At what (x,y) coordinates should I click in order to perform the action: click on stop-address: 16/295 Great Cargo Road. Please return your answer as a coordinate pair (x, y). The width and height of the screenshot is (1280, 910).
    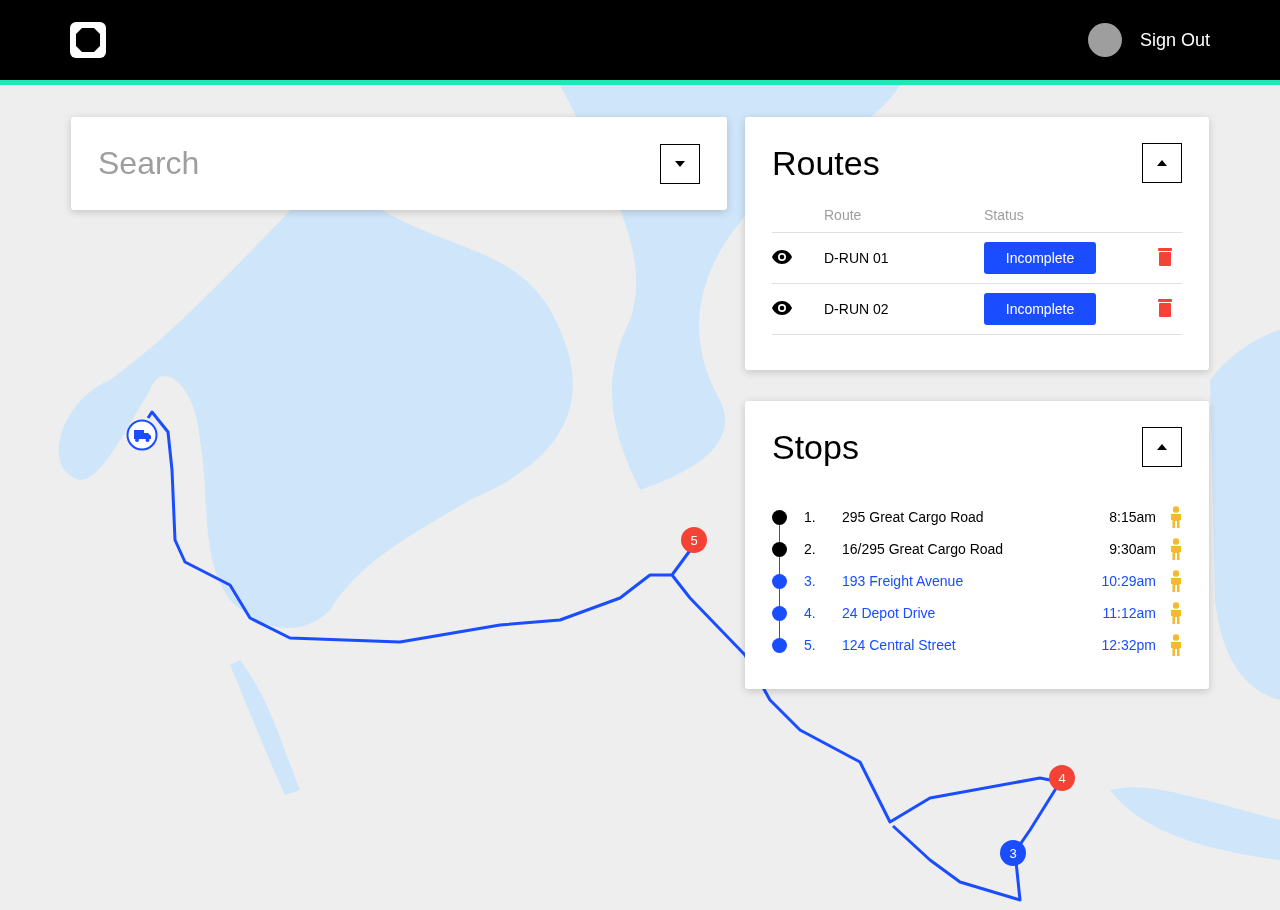
    Looking at the image, I should click on (923, 549).